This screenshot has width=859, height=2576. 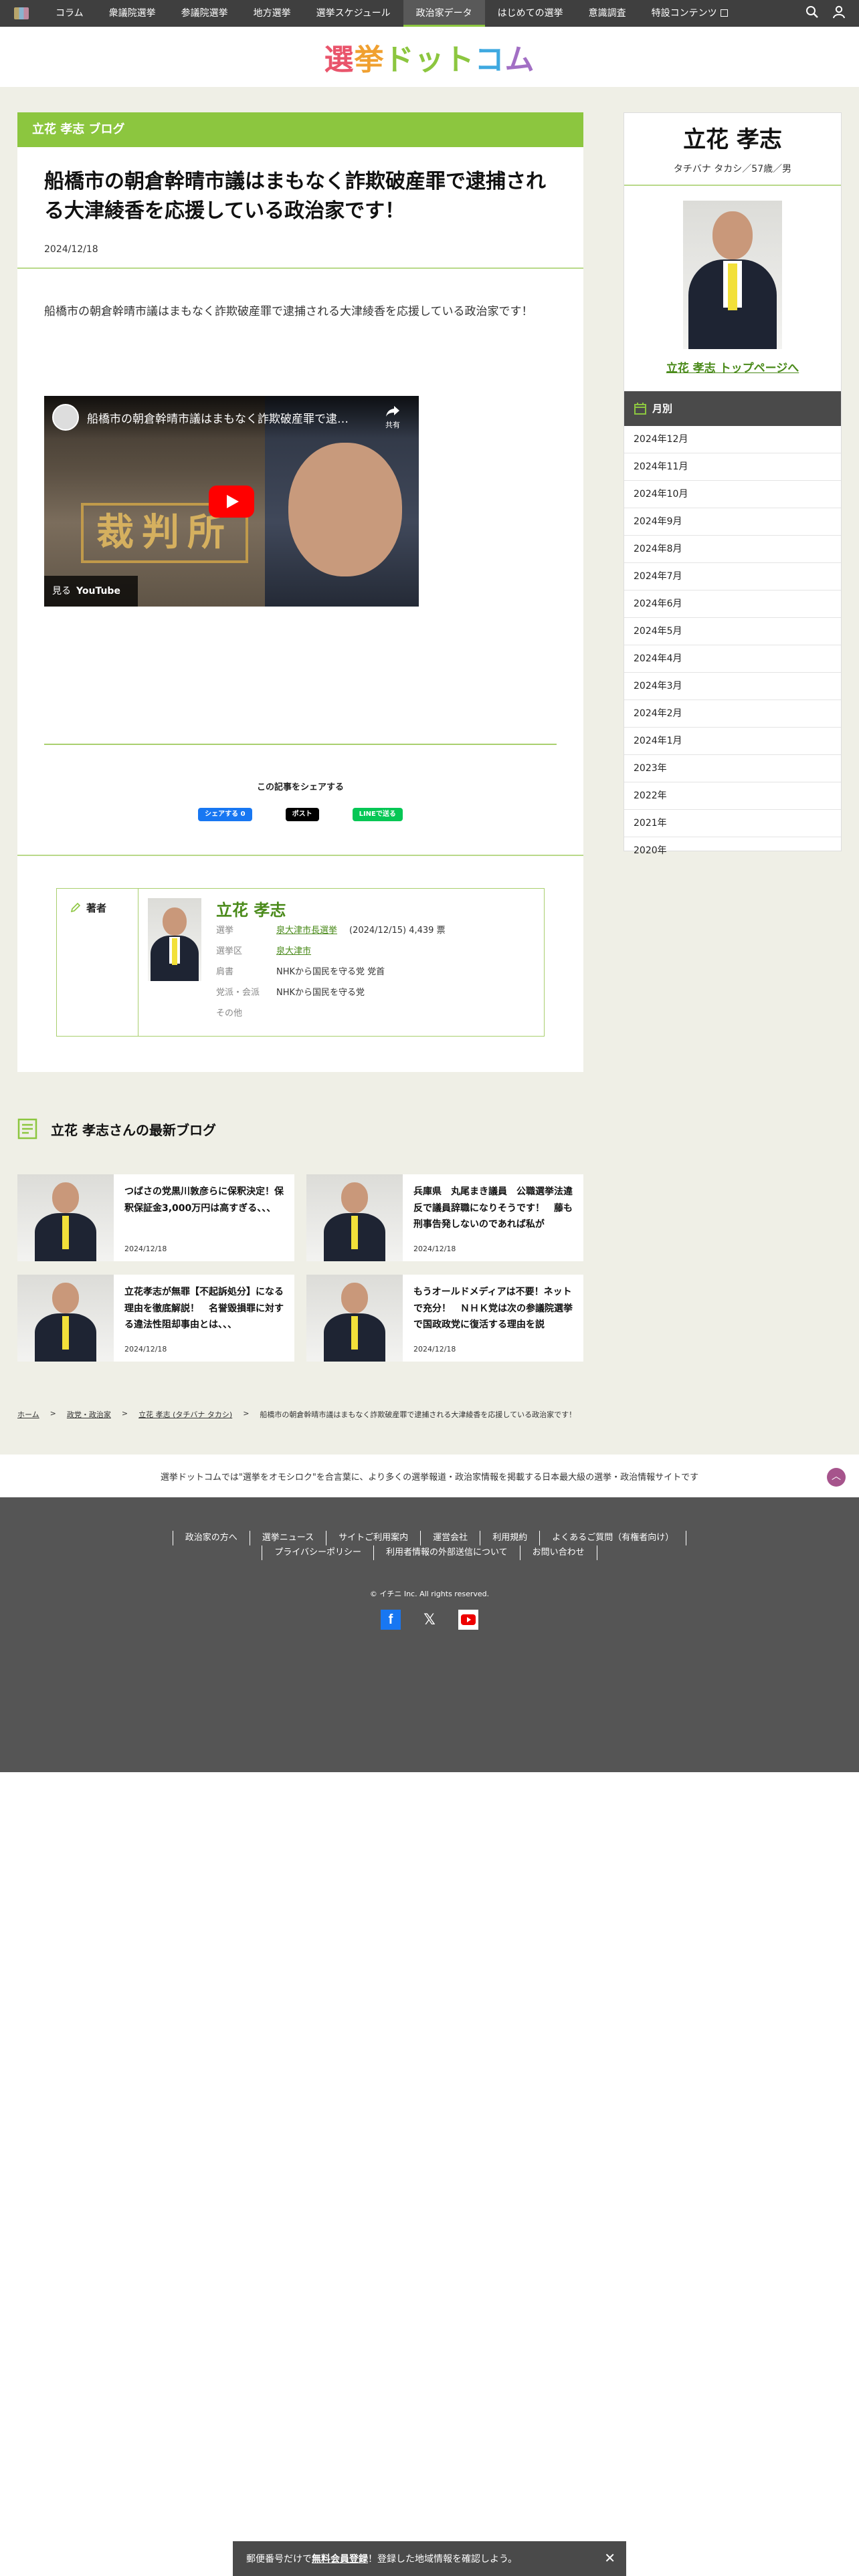 I want to click on footer-link: よくあるご質問（有権者向け）, so click(x=613, y=1538).